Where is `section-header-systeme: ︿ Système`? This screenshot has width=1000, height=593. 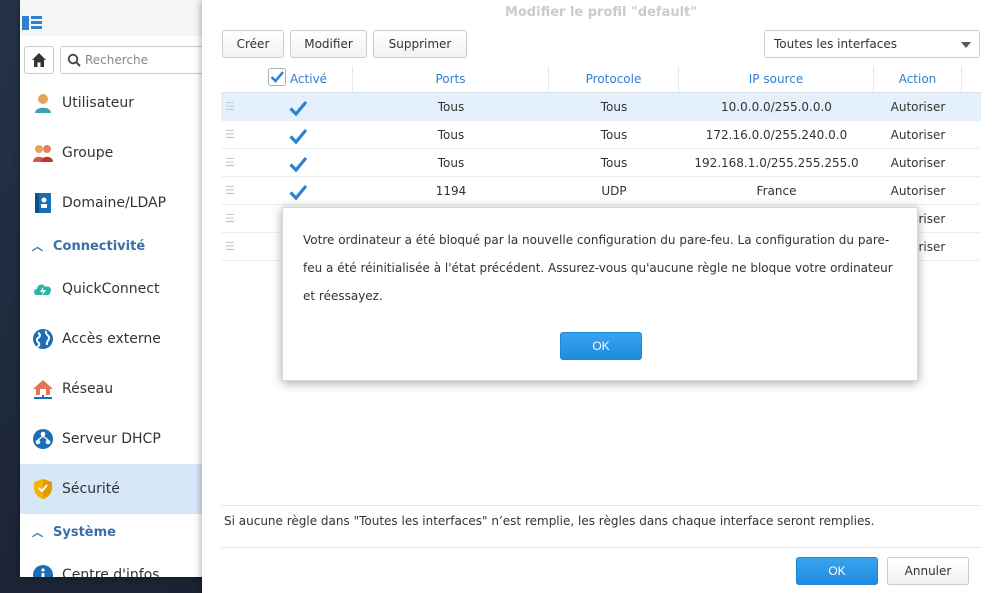
section-header-systeme: ︿ Système is located at coordinates (120, 532).